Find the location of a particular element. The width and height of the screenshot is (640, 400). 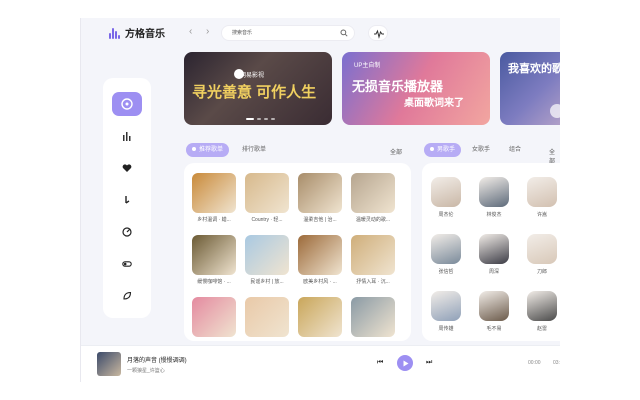

carousel-dots is located at coordinates (260, 119).